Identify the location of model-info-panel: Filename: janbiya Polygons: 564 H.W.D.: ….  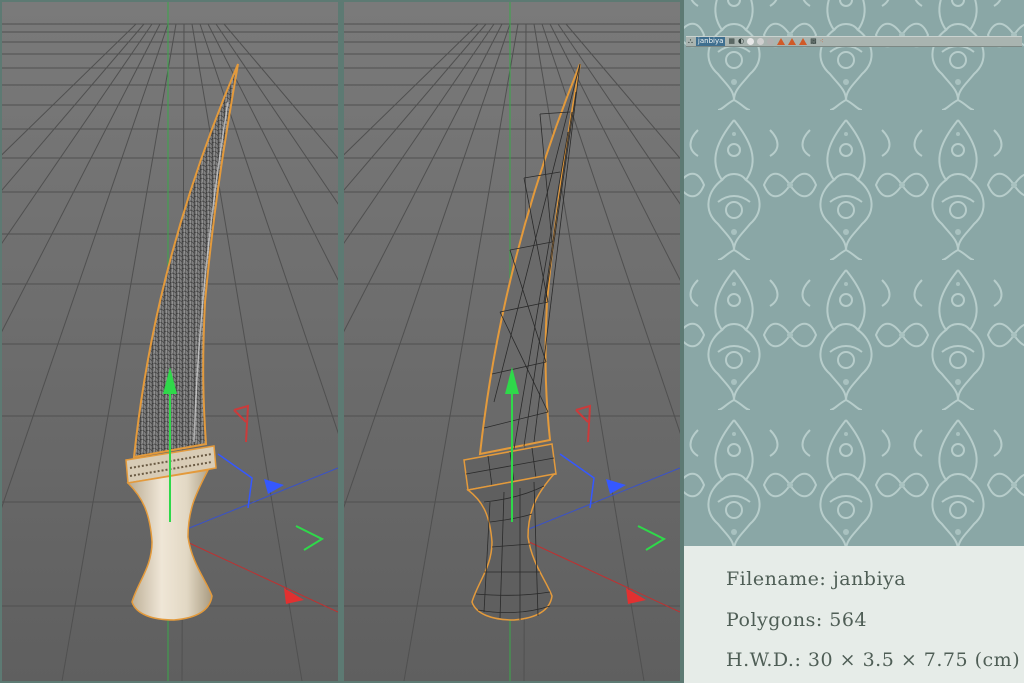
(854, 614).